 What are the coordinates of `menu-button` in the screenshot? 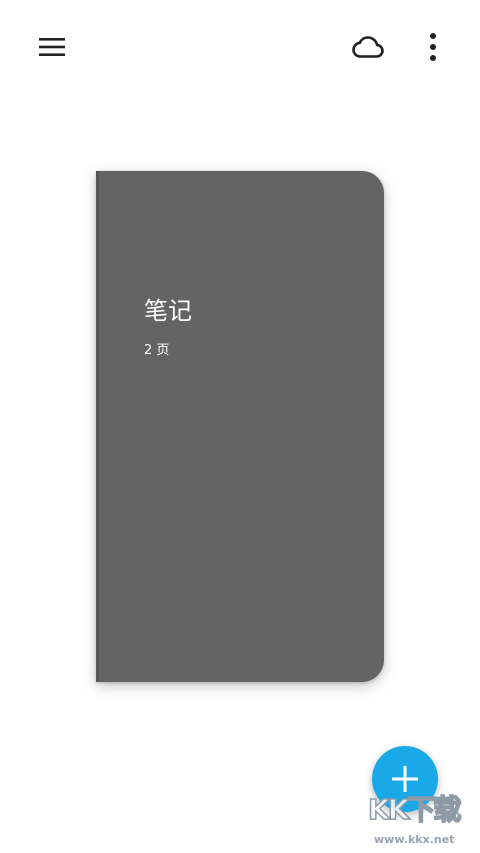 It's located at (52, 47).